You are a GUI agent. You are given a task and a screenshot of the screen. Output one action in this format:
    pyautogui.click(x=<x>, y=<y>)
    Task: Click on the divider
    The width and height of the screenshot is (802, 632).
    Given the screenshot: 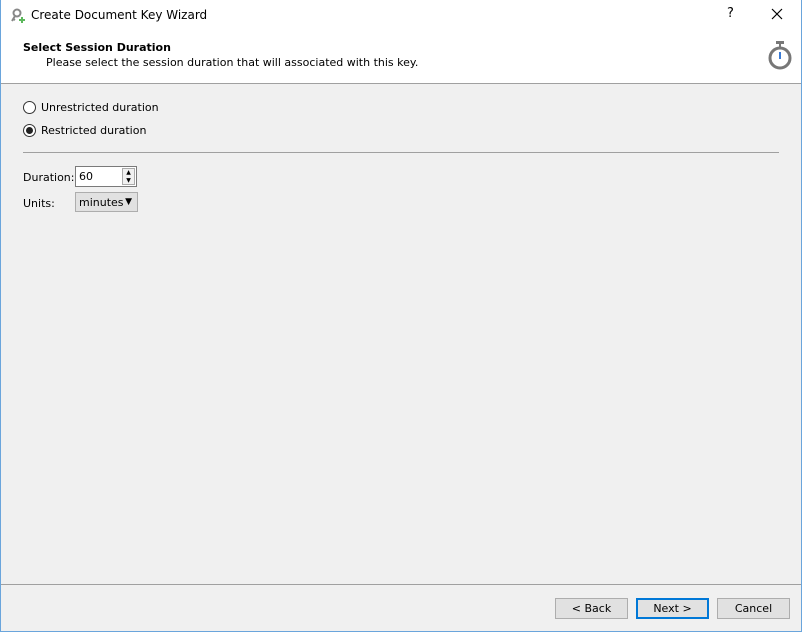 What is the action you would take?
    pyautogui.click(x=401, y=152)
    